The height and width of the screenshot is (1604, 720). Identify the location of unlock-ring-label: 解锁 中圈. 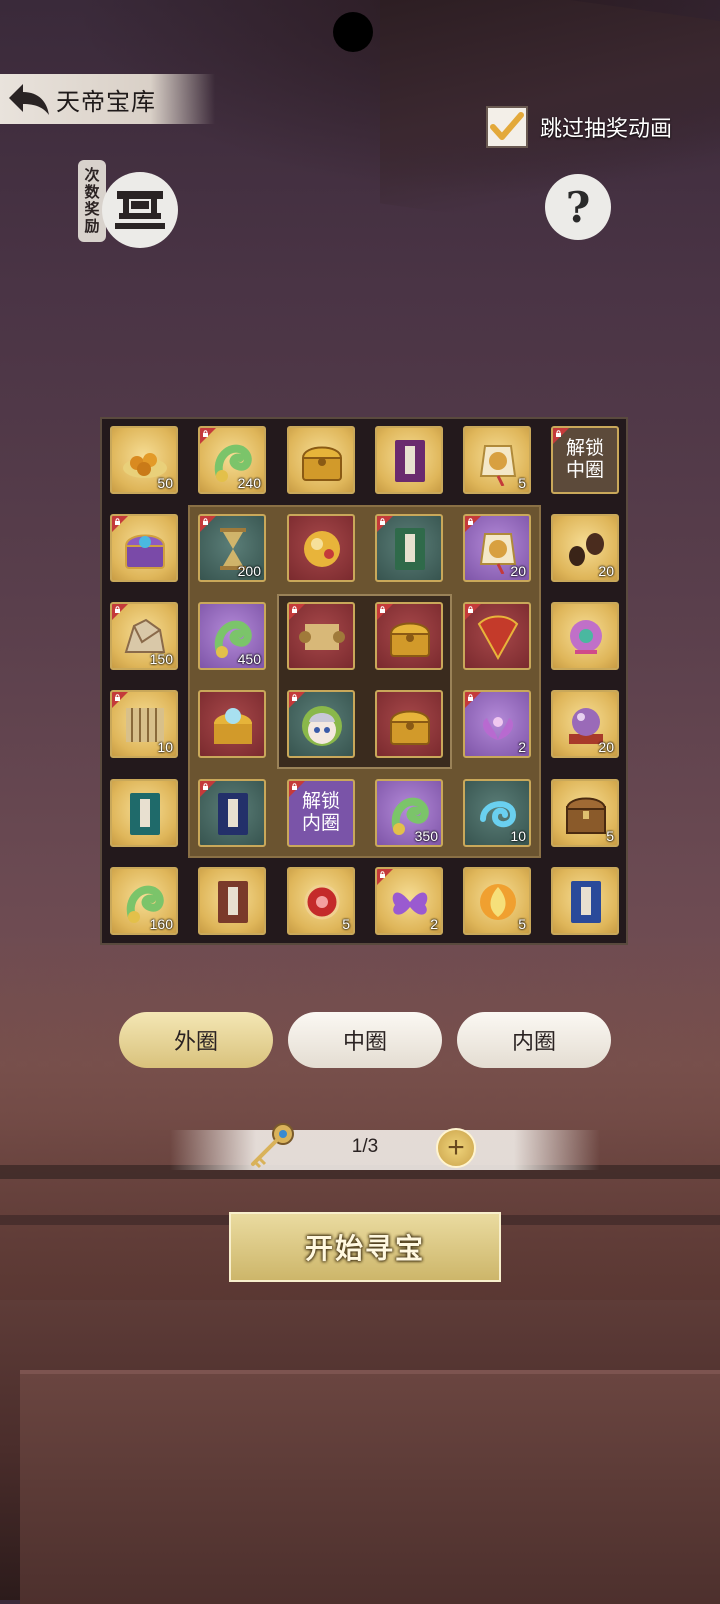
(584, 459).